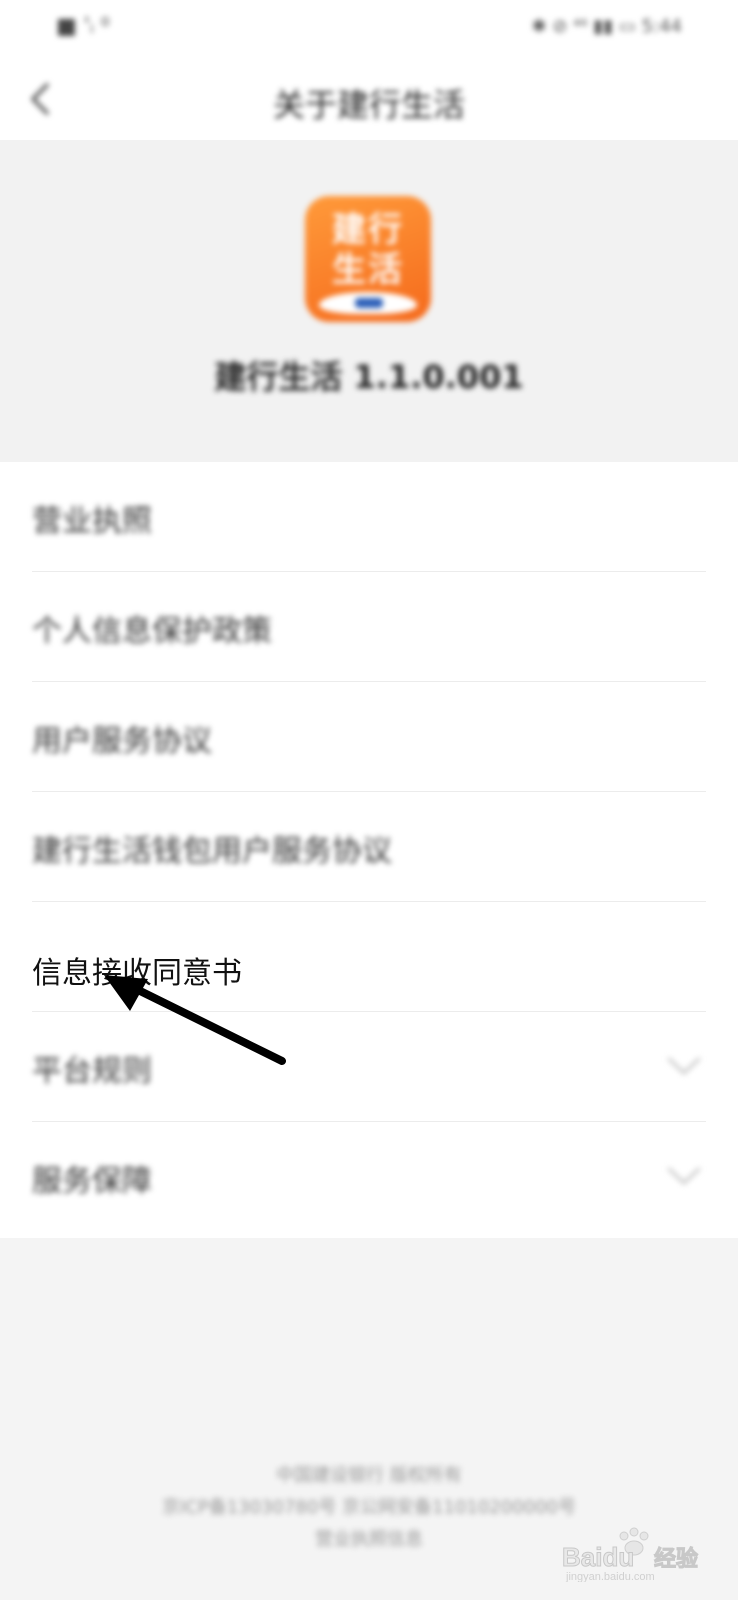 The width and height of the screenshot is (738, 1600). Describe the element at coordinates (195, 1020) in the screenshot. I see `annotation-arrow-icon` at that location.